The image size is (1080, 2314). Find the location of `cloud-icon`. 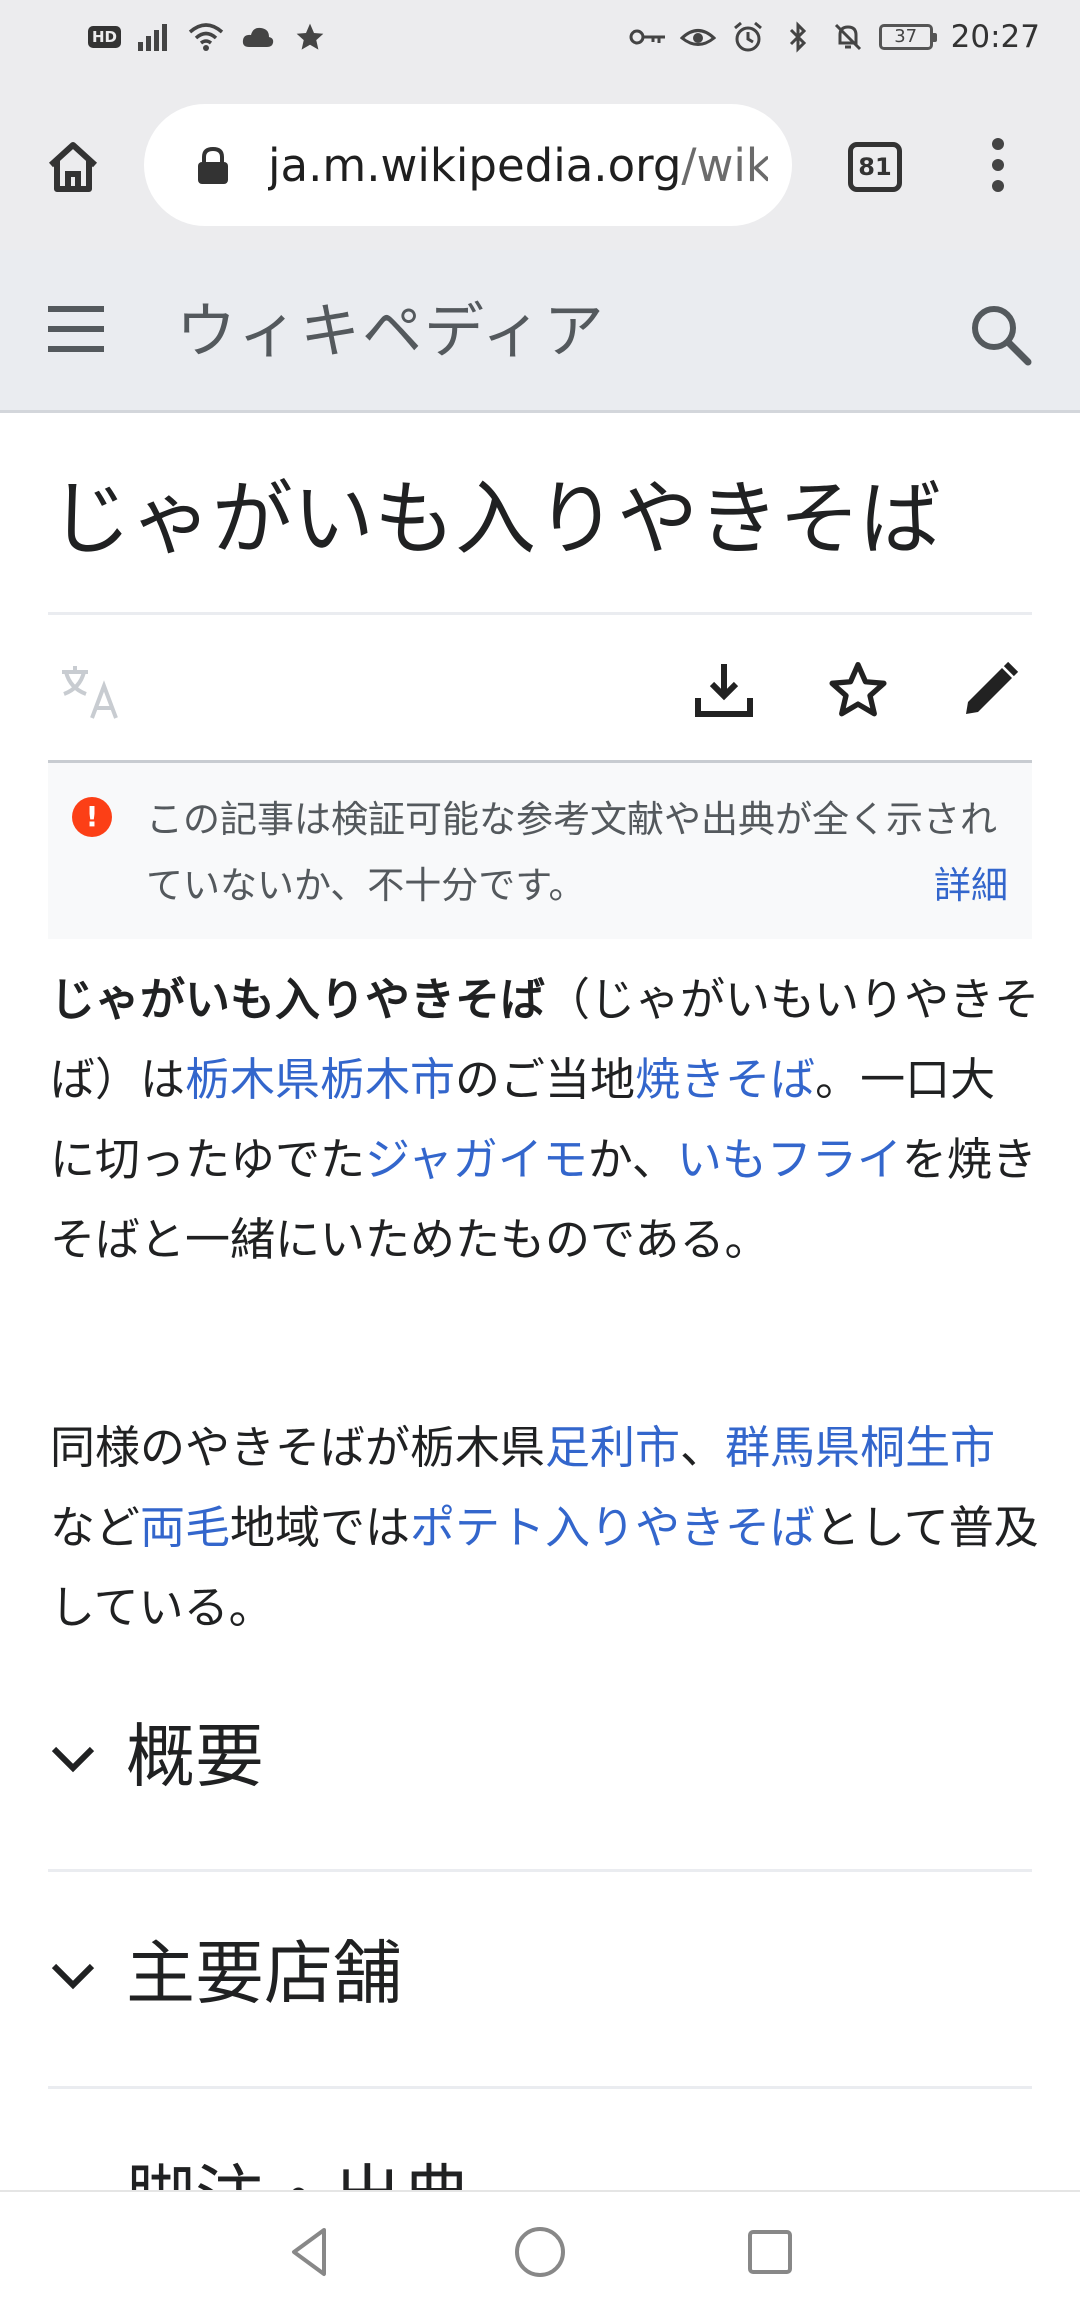

cloud-icon is located at coordinates (258, 37).